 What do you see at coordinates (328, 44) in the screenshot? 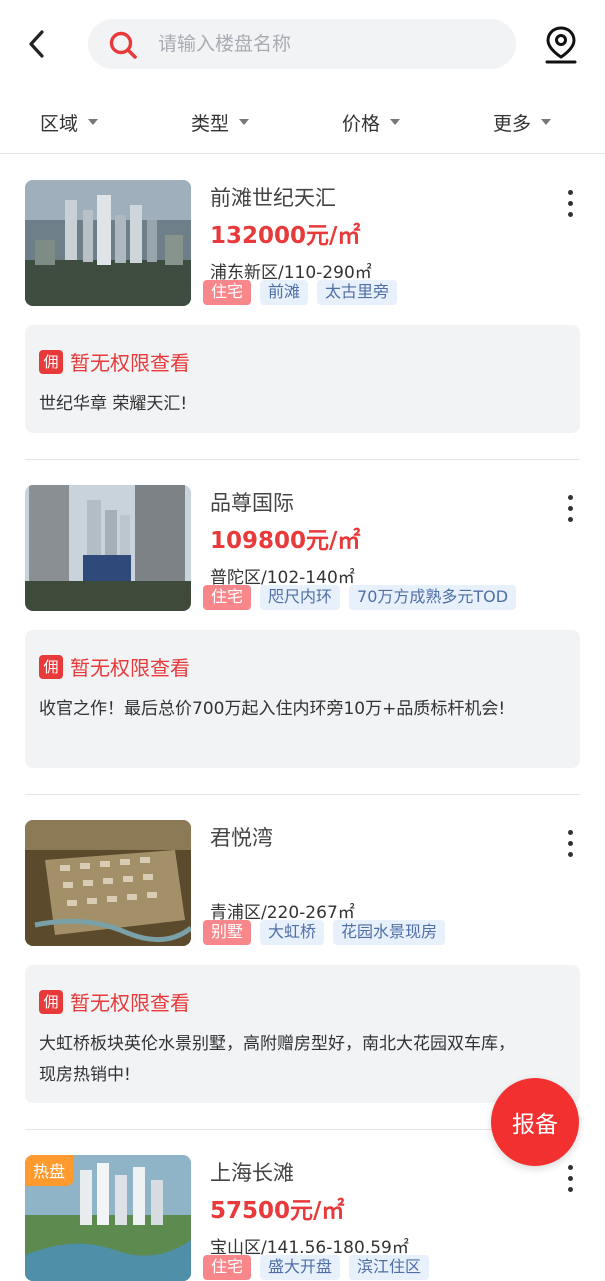
I see `search-input` at bounding box center [328, 44].